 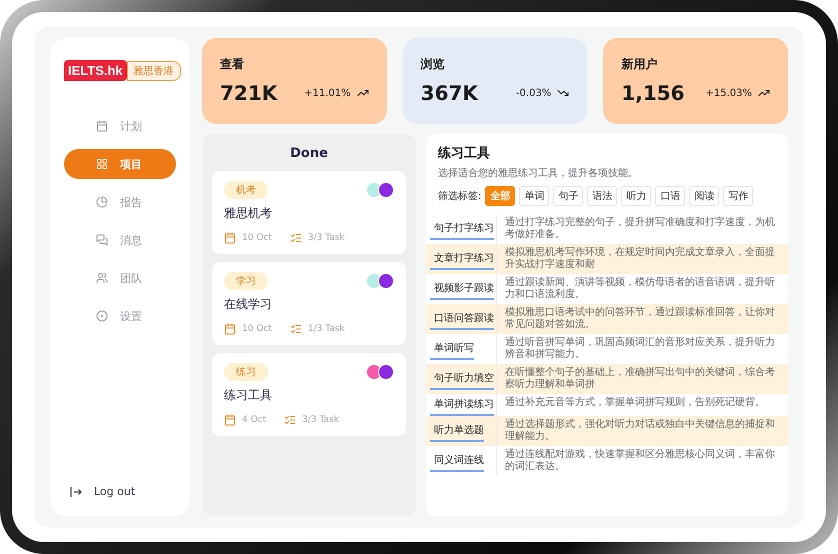 What do you see at coordinates (309, 303) in the screenshot?
I see `task-card: 学习 在线学习 10 Oct 1/3 Task` at bounding box center [309, 303].